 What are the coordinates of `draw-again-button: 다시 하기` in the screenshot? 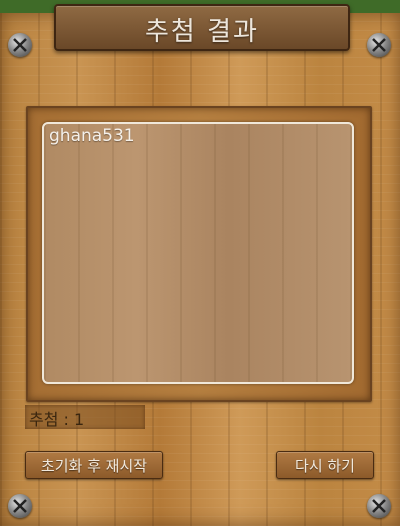 It's located at (325, 465).